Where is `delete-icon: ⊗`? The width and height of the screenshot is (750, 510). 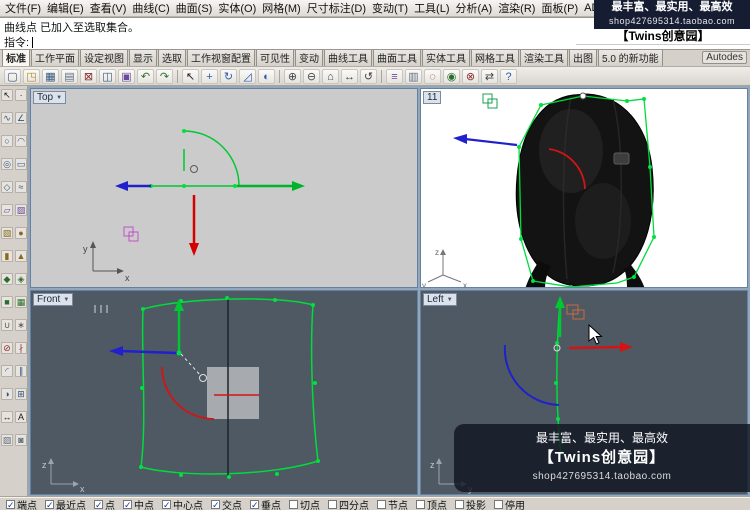 delete-icon: ⊗ is located at coordinates (470, 76).